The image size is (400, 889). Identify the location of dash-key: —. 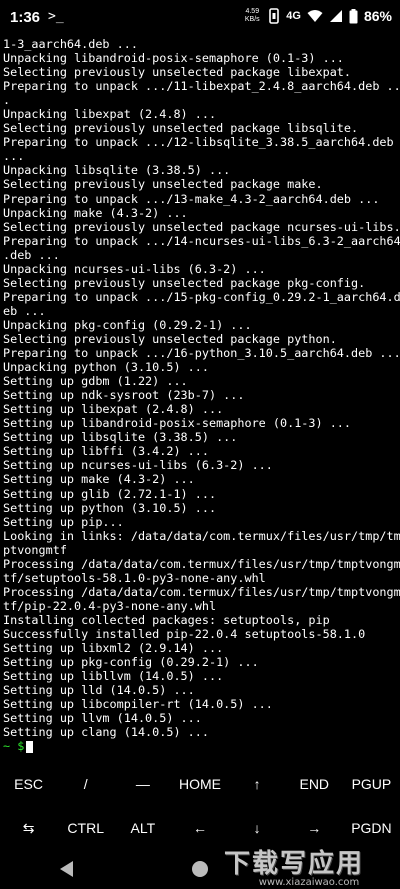
(142, 784).